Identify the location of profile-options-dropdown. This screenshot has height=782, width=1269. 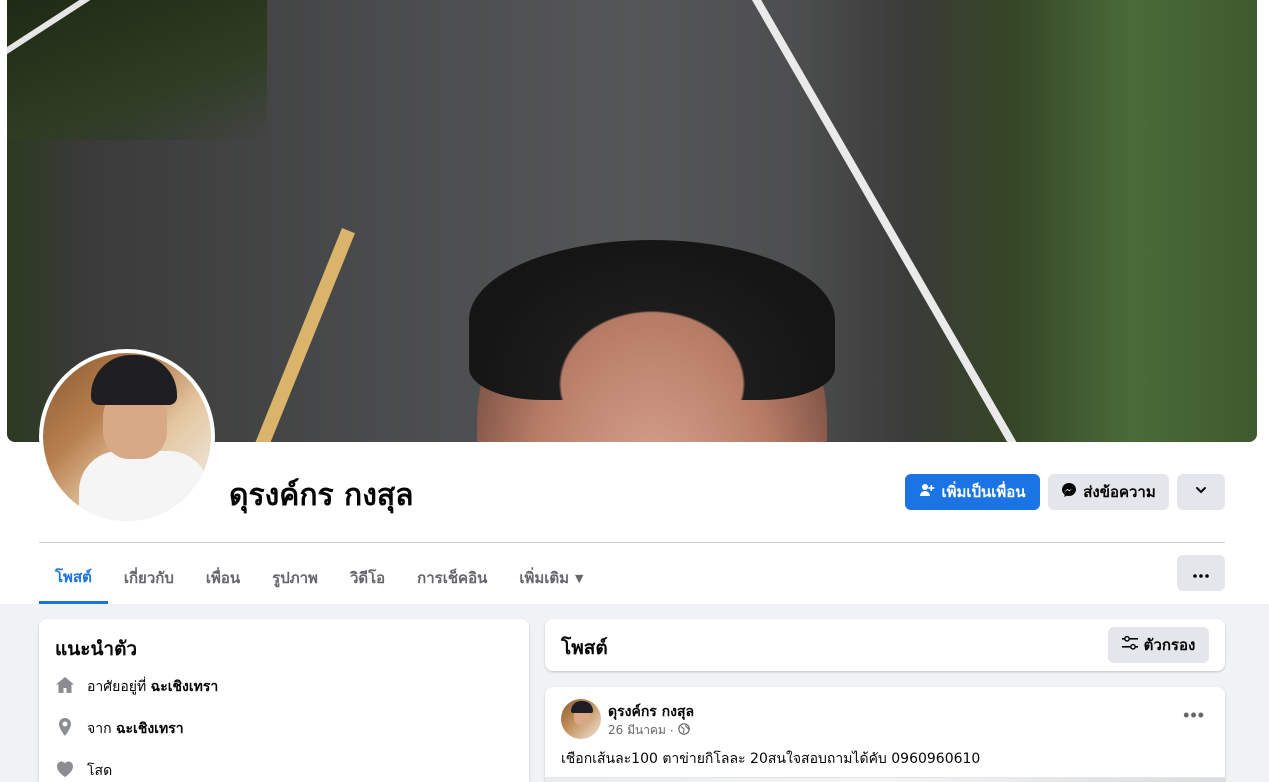
(1201, 492).